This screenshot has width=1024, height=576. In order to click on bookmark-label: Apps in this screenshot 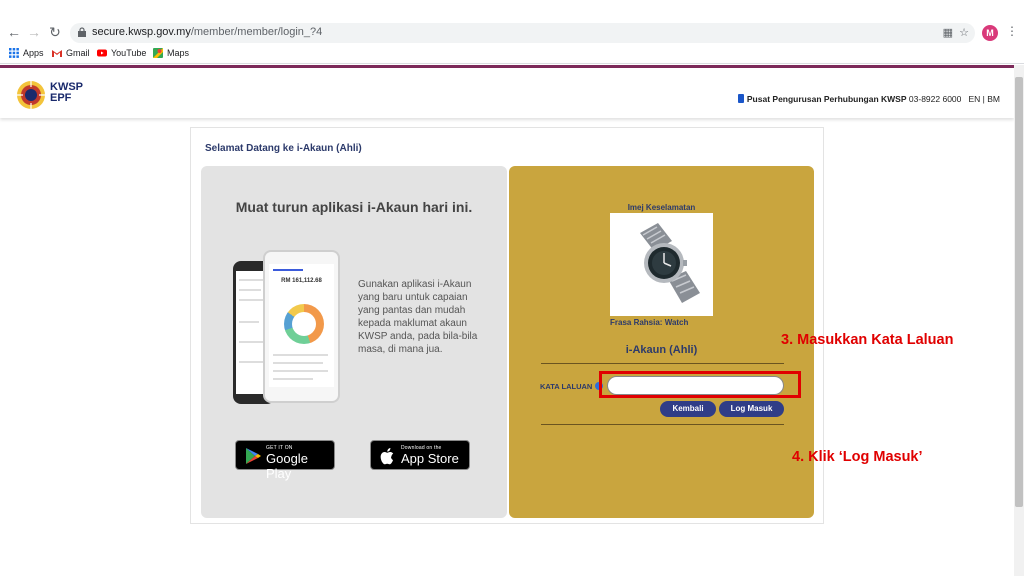, I will do `click(33, 53)`.